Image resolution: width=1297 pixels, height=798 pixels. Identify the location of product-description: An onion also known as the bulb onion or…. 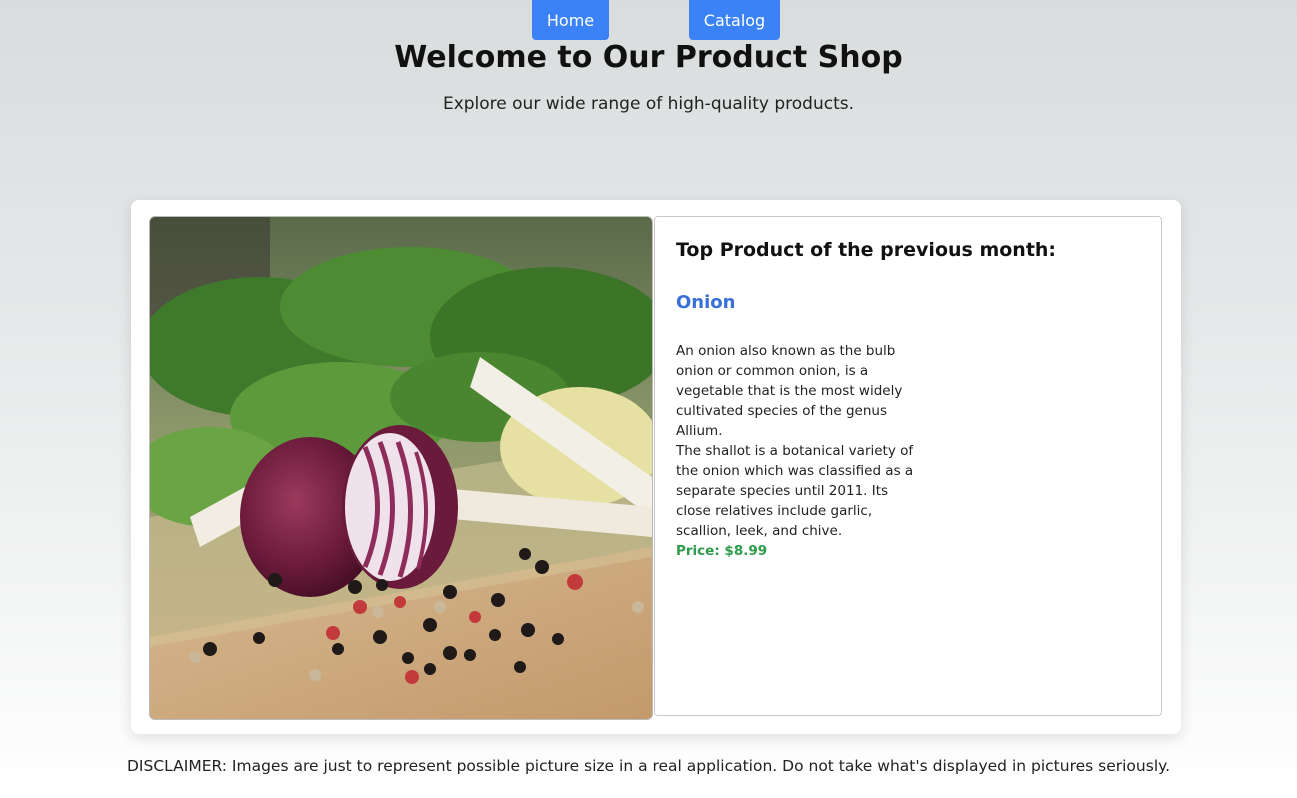
(796, 451).